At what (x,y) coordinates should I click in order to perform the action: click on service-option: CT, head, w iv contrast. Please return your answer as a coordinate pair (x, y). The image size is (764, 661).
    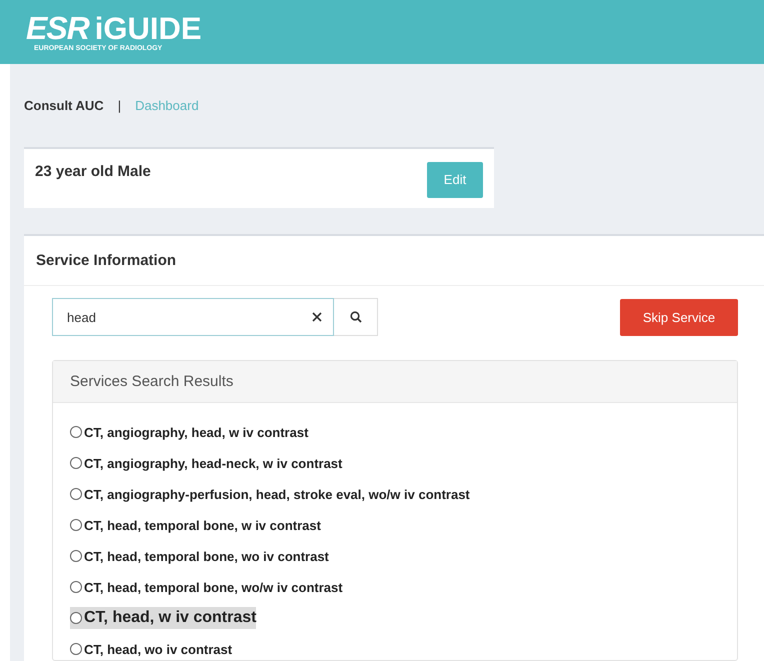
    Looking at the image, I should click on (163, 618).